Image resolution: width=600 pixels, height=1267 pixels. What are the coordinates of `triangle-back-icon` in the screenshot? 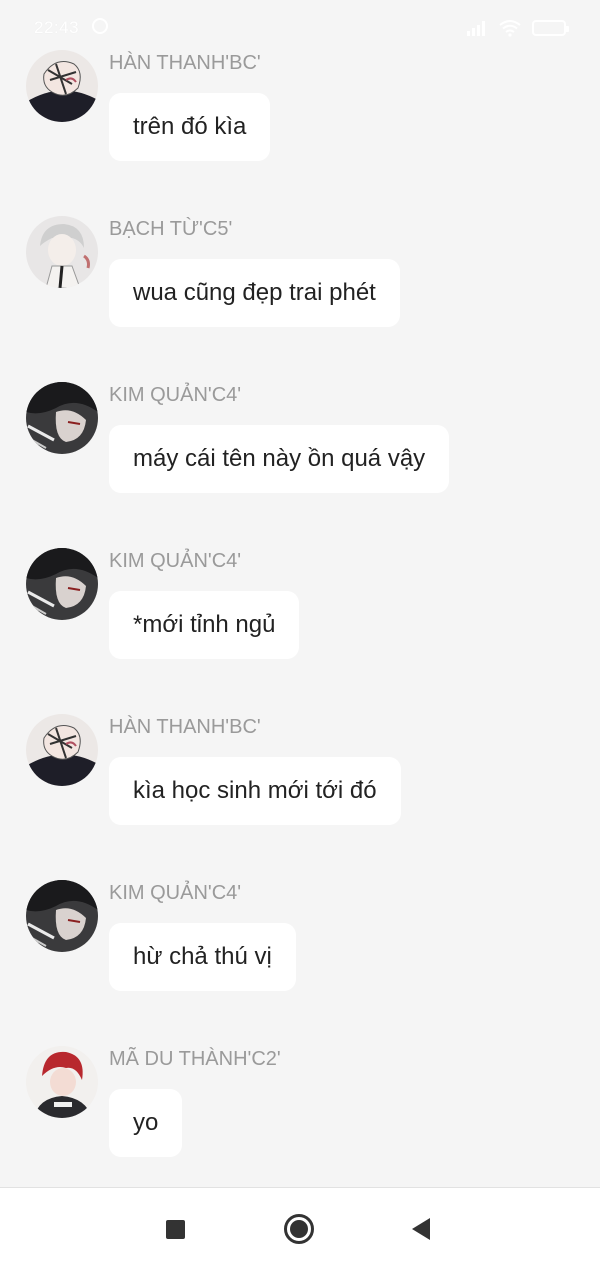 It's located at (421, 1229).